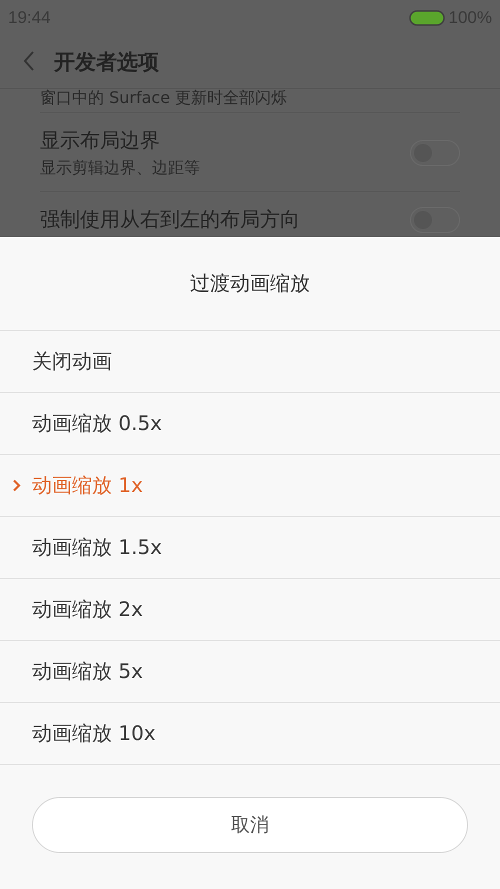 The image size is (500, 889). I want to click on setting-title: 强制使用从右到左的布局方向, so click(170, 219).